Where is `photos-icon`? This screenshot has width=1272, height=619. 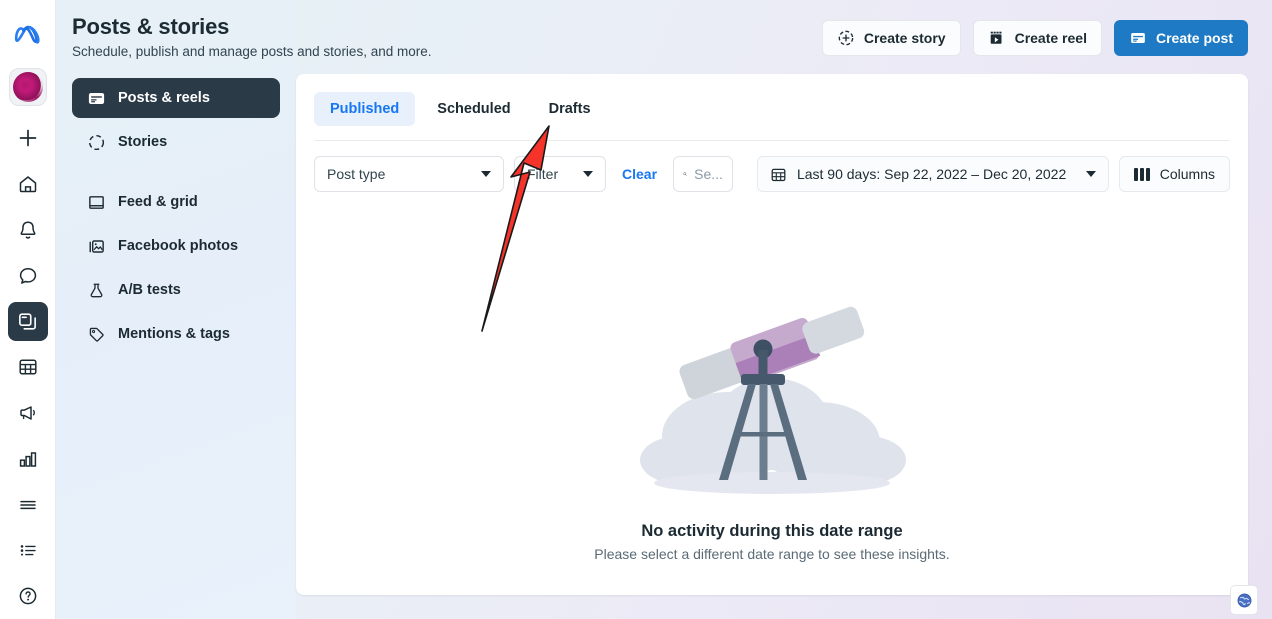 photos-icon is located at coordinates (96, 246).